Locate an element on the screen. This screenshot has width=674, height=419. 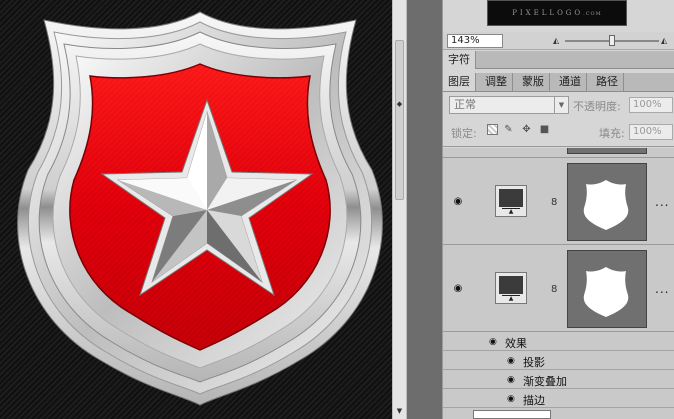
fill-label: 填充: is located at coordinates (612, 133).